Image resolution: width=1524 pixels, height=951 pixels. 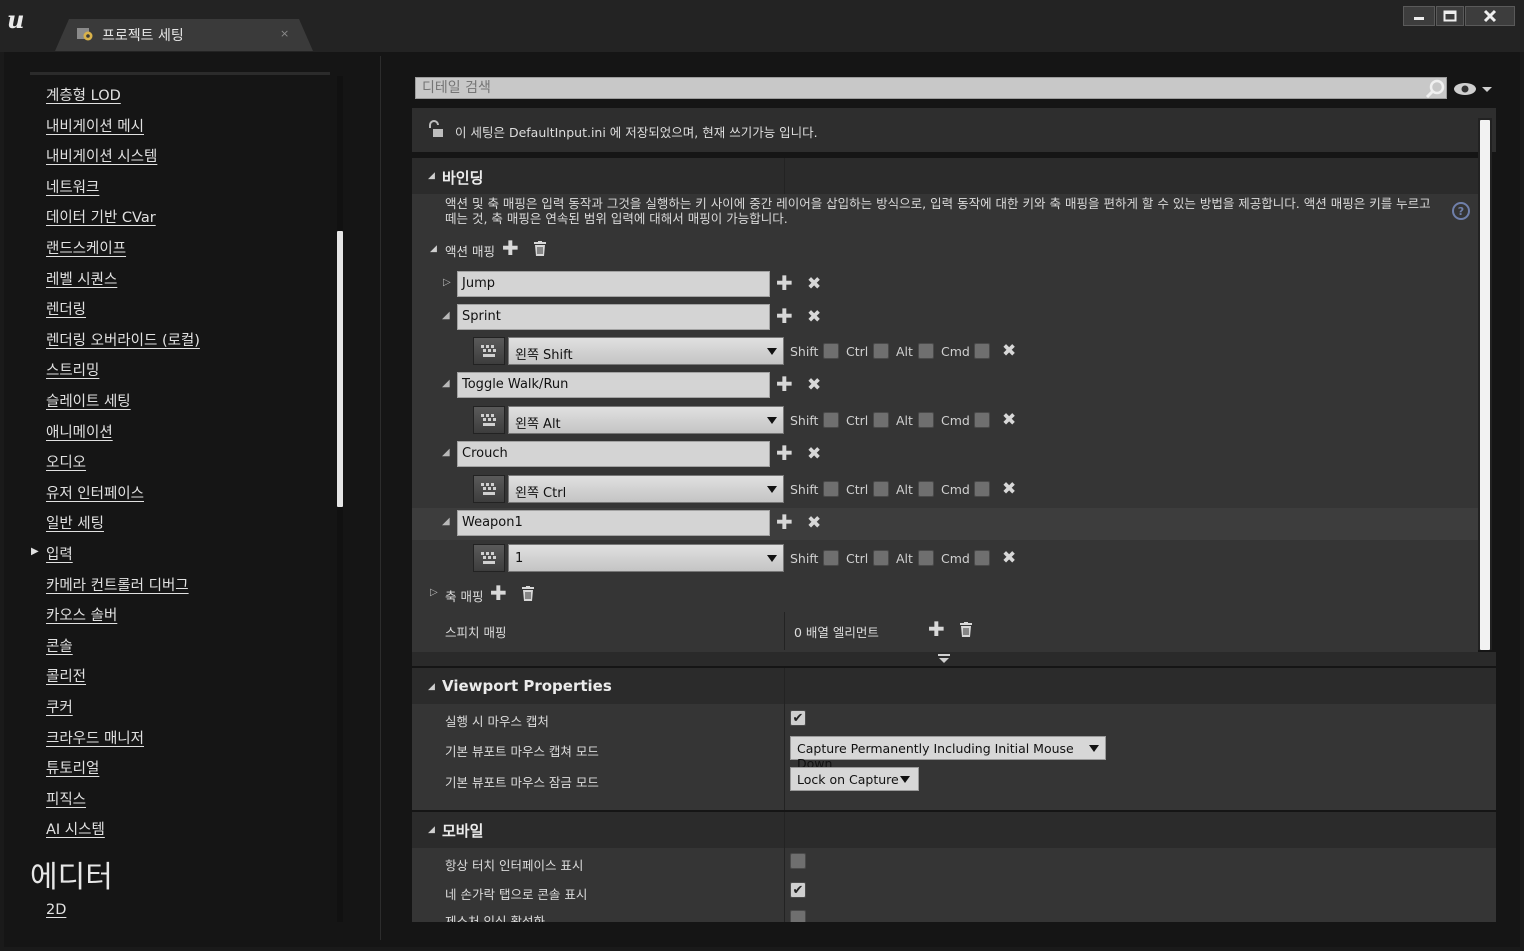 What do you see at coordinates (95, 125) in the screenshot?
I see `nav-item: 내비게이션 메시` at bounding box center [95, 125].